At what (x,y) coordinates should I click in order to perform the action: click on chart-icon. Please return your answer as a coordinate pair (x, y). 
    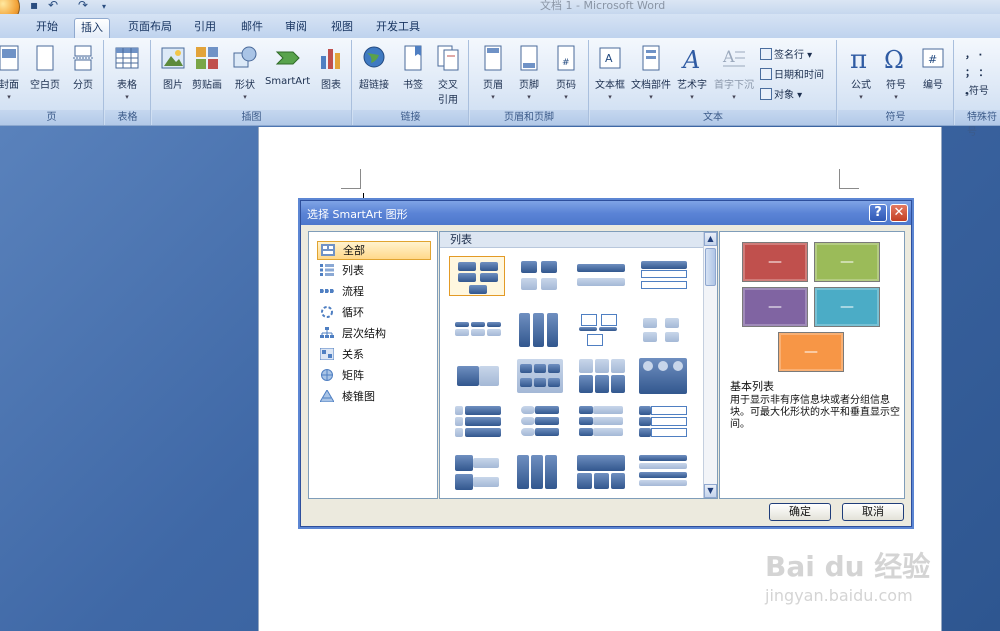
    Looking at the image, I should click on (330, 59).